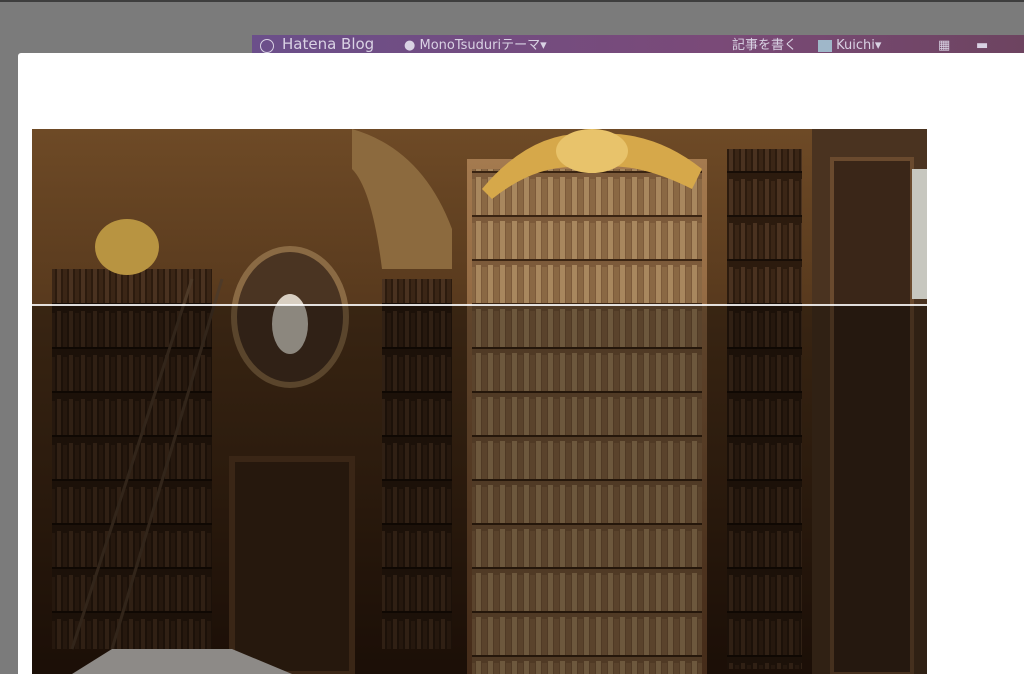 This screenshot has width=1024, height=674. What do you see at coordinates (849, 46) in the screenshot?
I see `user-menu: Kuichi▾` at bounding box center [849, 46].